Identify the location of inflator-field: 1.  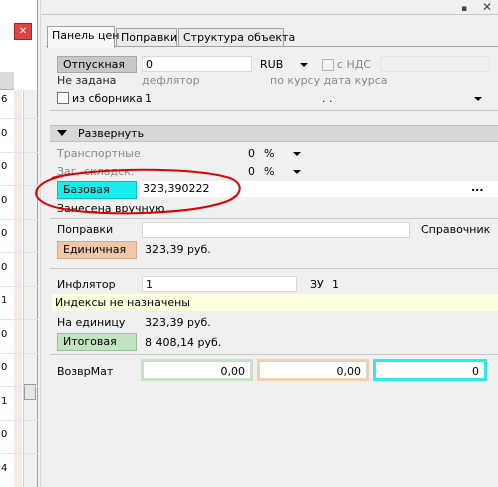
(219, 284).